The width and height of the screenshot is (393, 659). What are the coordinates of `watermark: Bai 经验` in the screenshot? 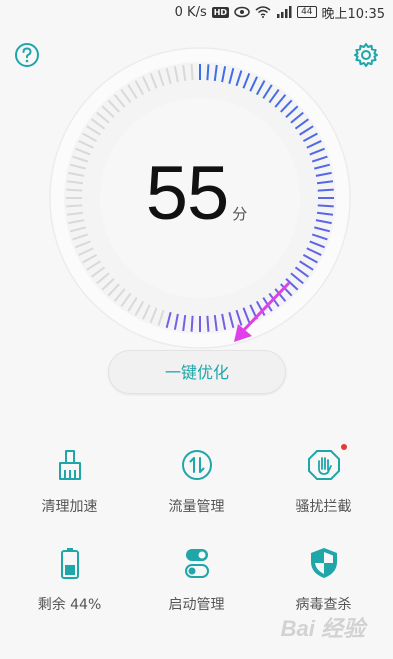 It's located at (322, 628).